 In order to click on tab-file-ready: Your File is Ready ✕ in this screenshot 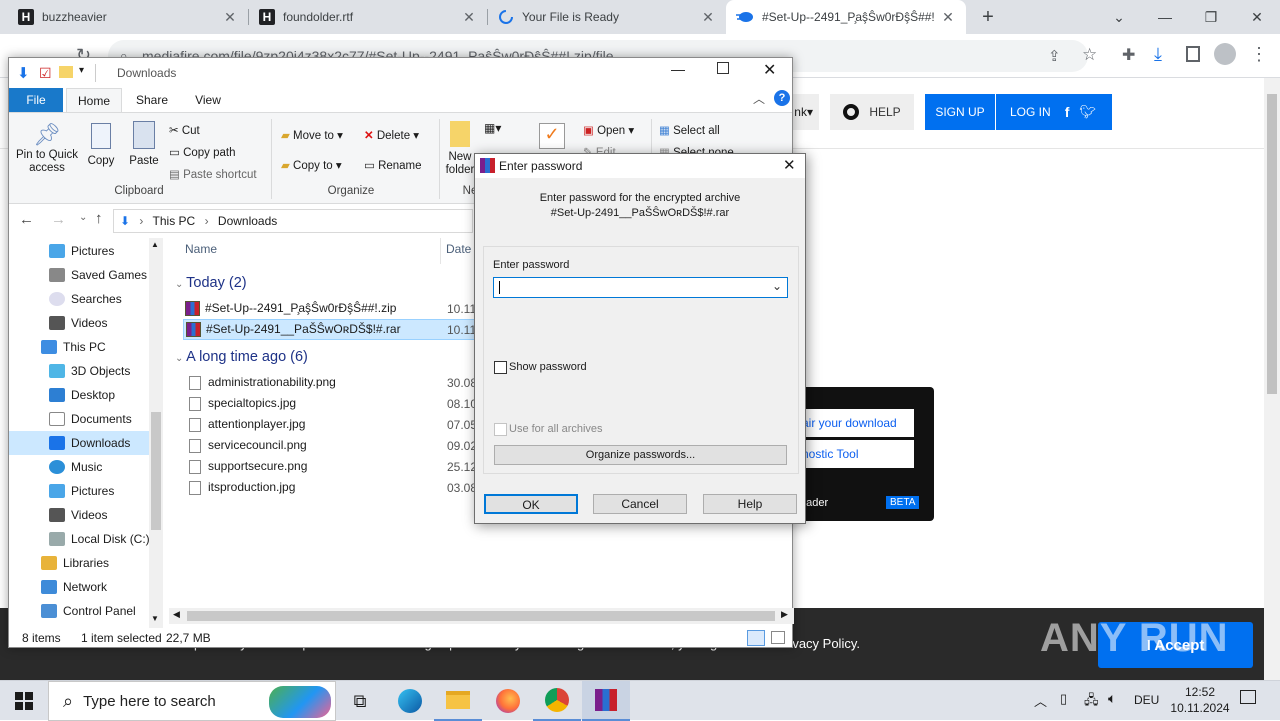, I will do `click(607, 17)`.